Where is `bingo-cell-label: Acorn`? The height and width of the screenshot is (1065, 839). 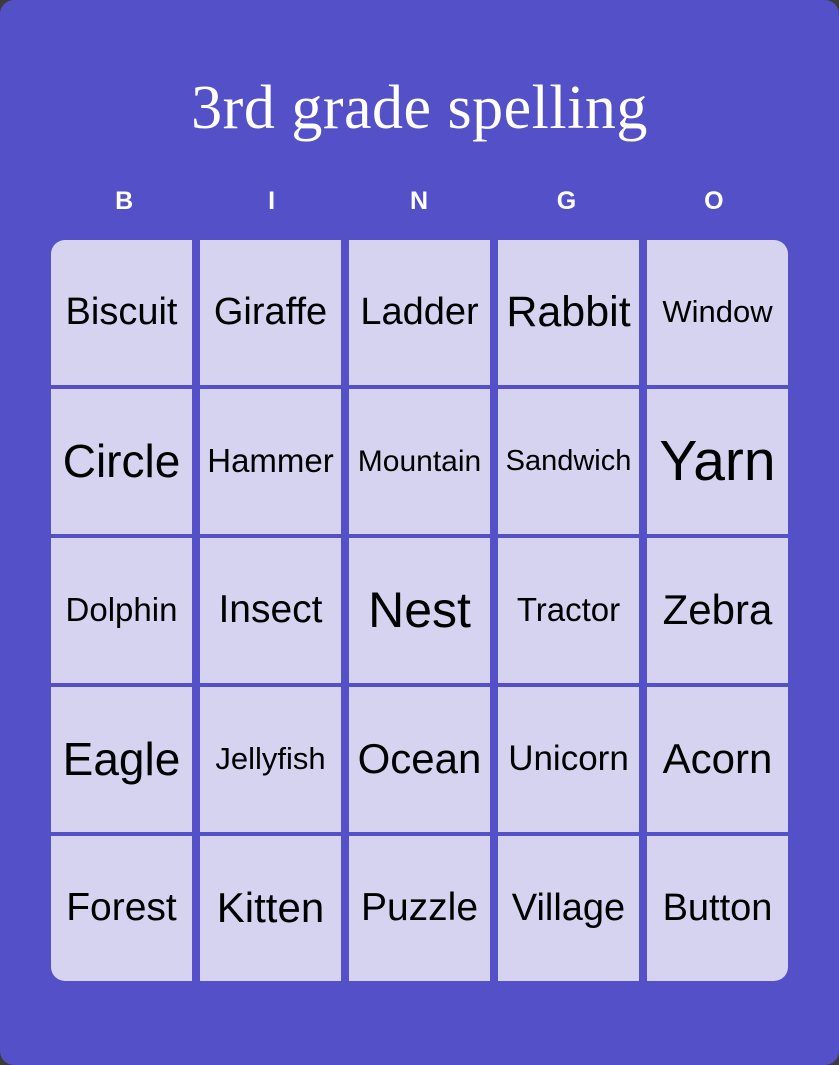 bingo-cell-label: Acorn is located at coordinates (717, 759).